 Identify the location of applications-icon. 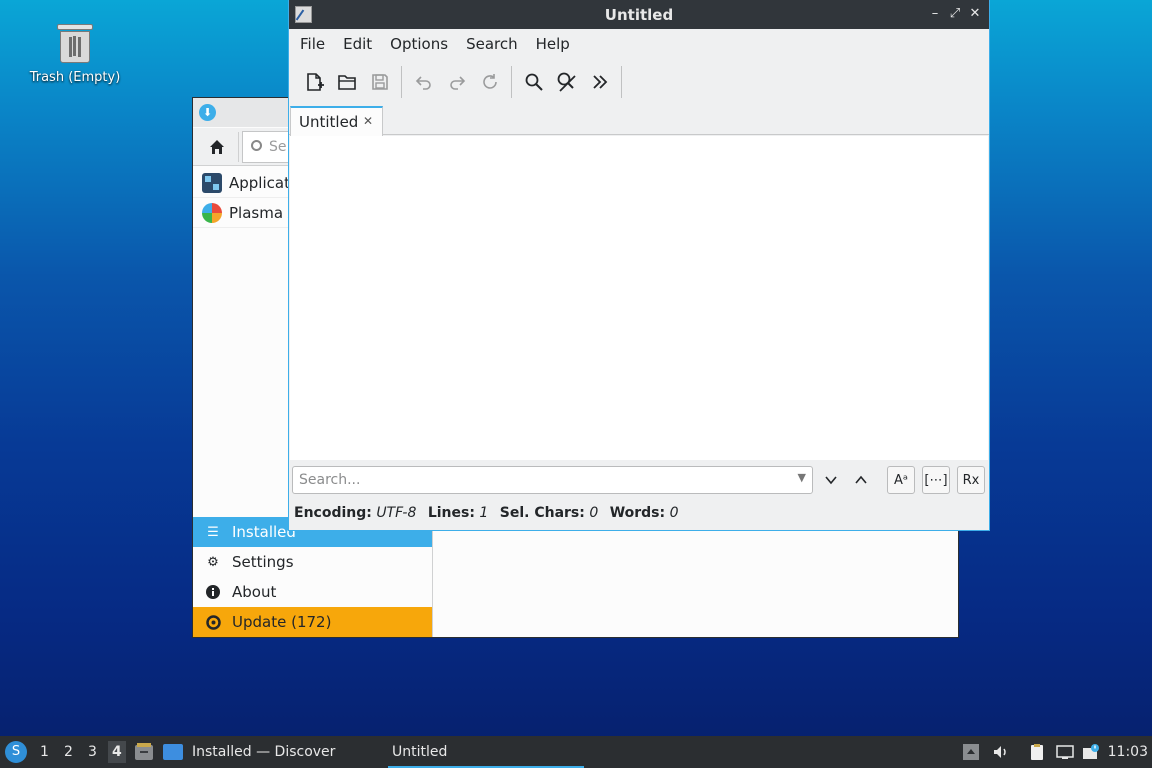
(212, 182).